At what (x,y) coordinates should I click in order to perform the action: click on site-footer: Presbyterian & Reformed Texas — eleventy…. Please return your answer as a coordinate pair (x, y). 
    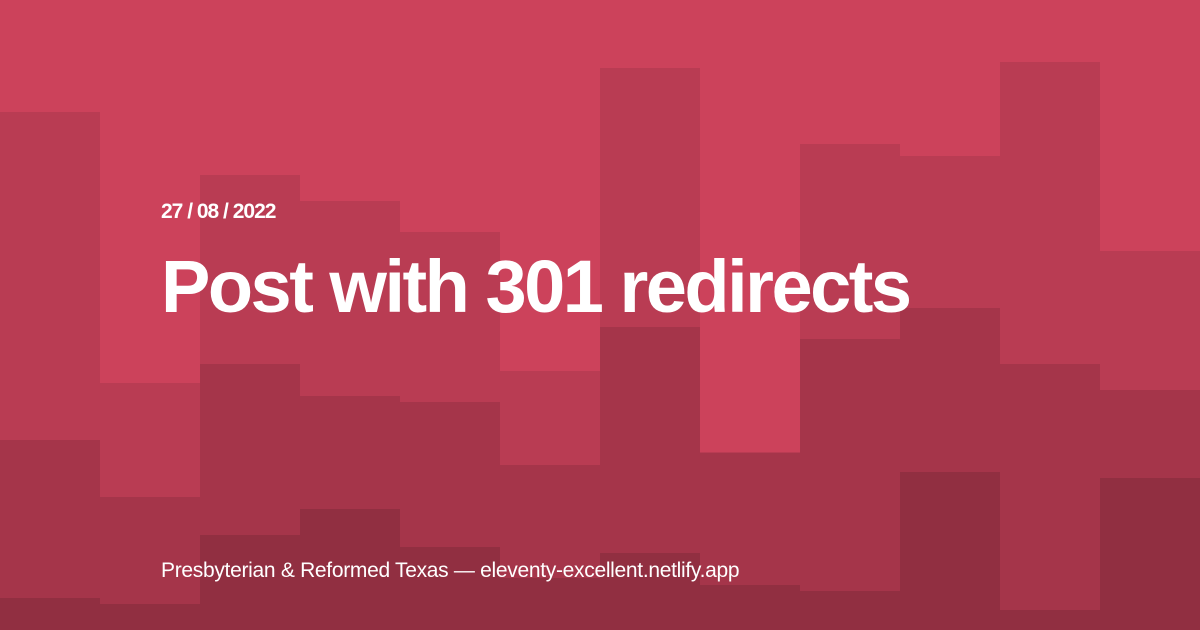
    Looking at the image, I should click on (450, 570).